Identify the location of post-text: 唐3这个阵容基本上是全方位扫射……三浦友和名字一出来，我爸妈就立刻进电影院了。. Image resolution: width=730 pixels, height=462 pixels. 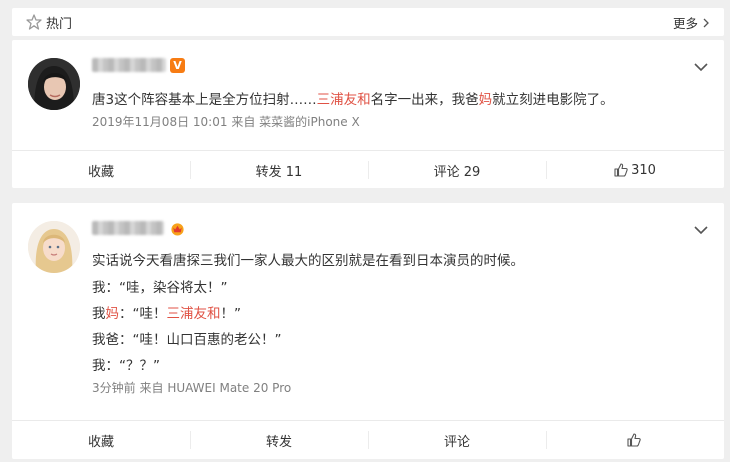
(353, 100).